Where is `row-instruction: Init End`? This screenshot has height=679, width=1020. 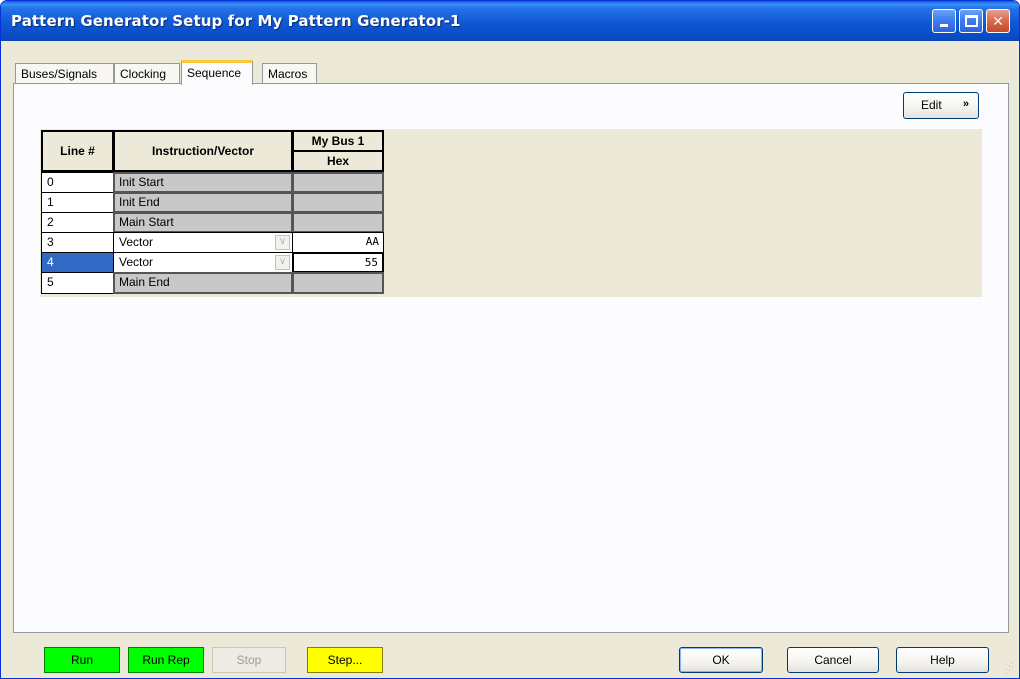
row-instruction: Init End is located at coordinates (203, 202).